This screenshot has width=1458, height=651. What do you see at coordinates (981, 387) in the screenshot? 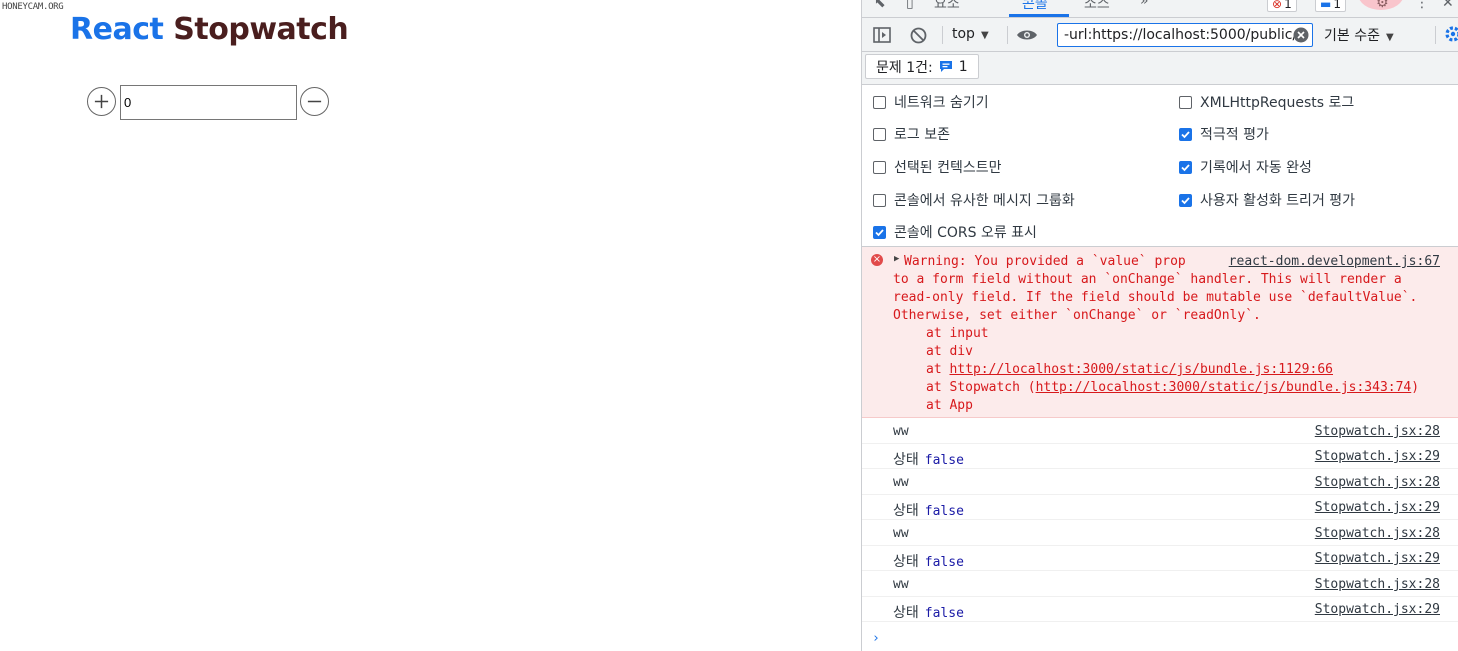
I see `stack-frame-prefix: at Stopwatch (` at bounding box center [981, 387].